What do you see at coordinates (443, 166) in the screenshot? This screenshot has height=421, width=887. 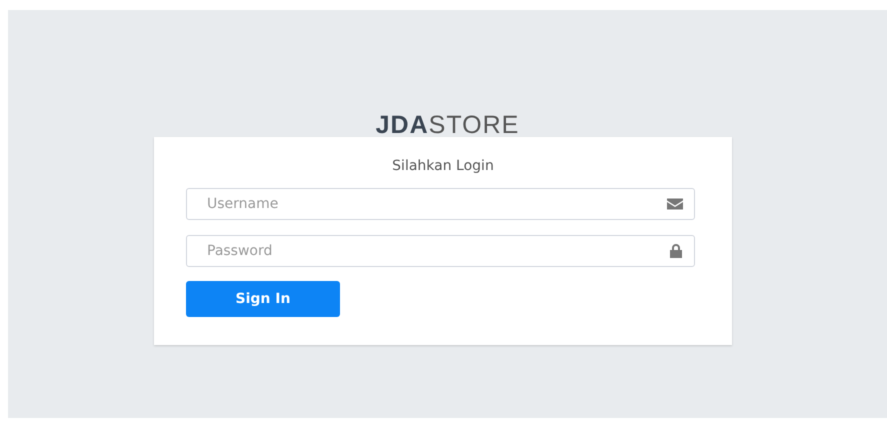 I see `card-title: Silahkan Login` at bounding box center [443, 166].